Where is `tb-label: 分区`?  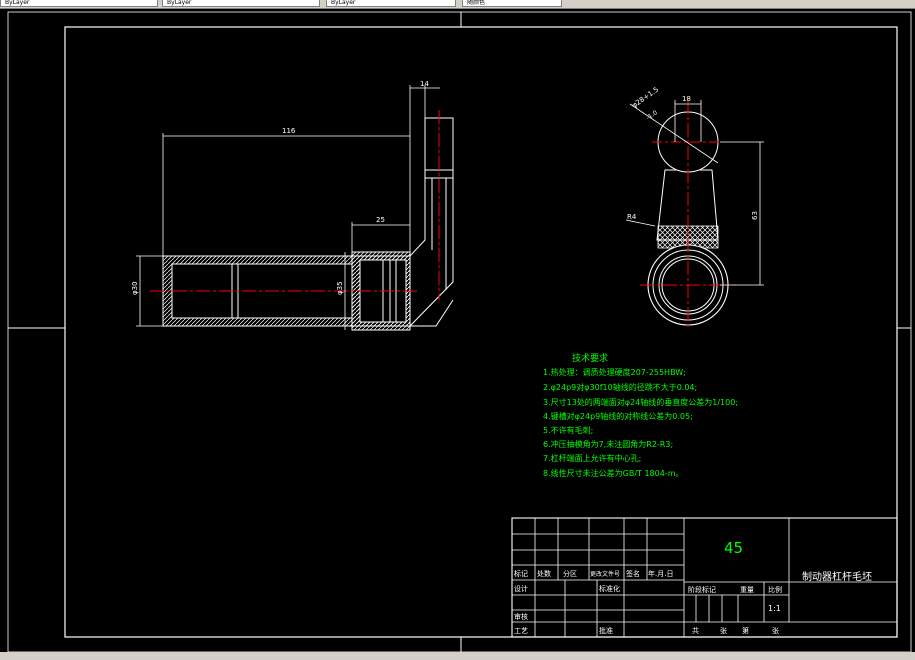
tb-label: 分区 is located at coordinates (570, 573).